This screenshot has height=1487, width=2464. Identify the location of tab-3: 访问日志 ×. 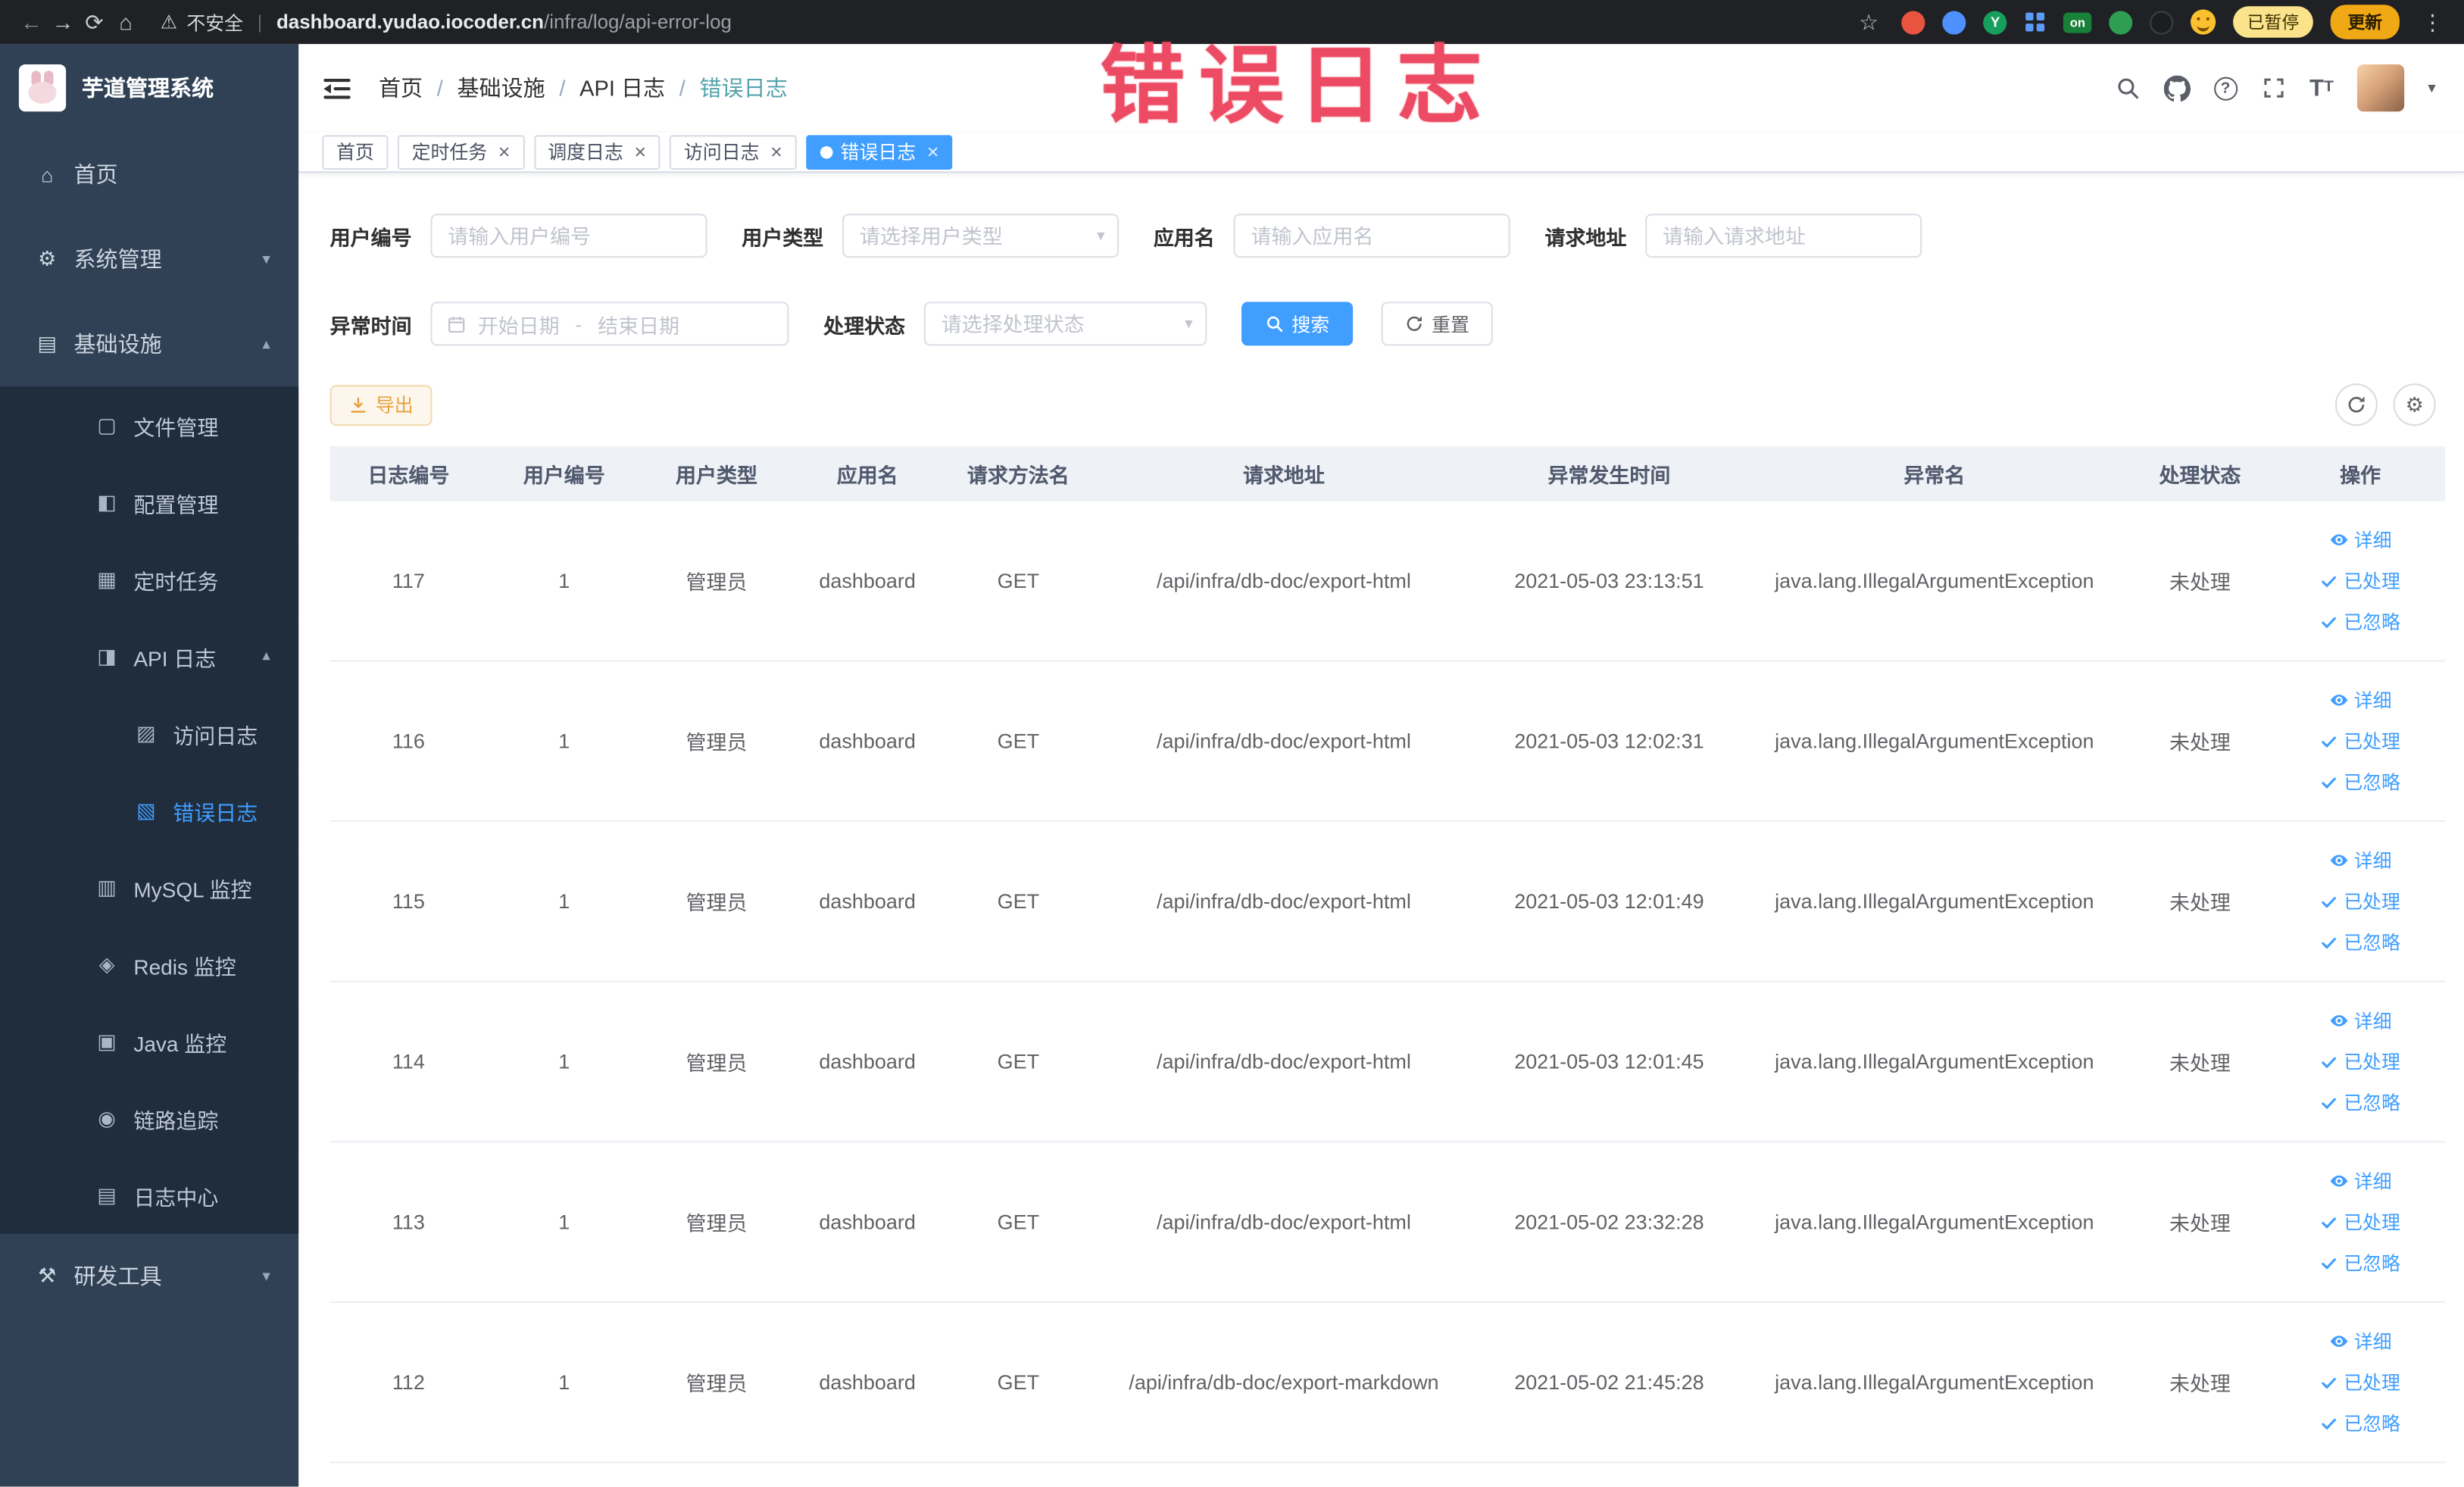
(733, 152).